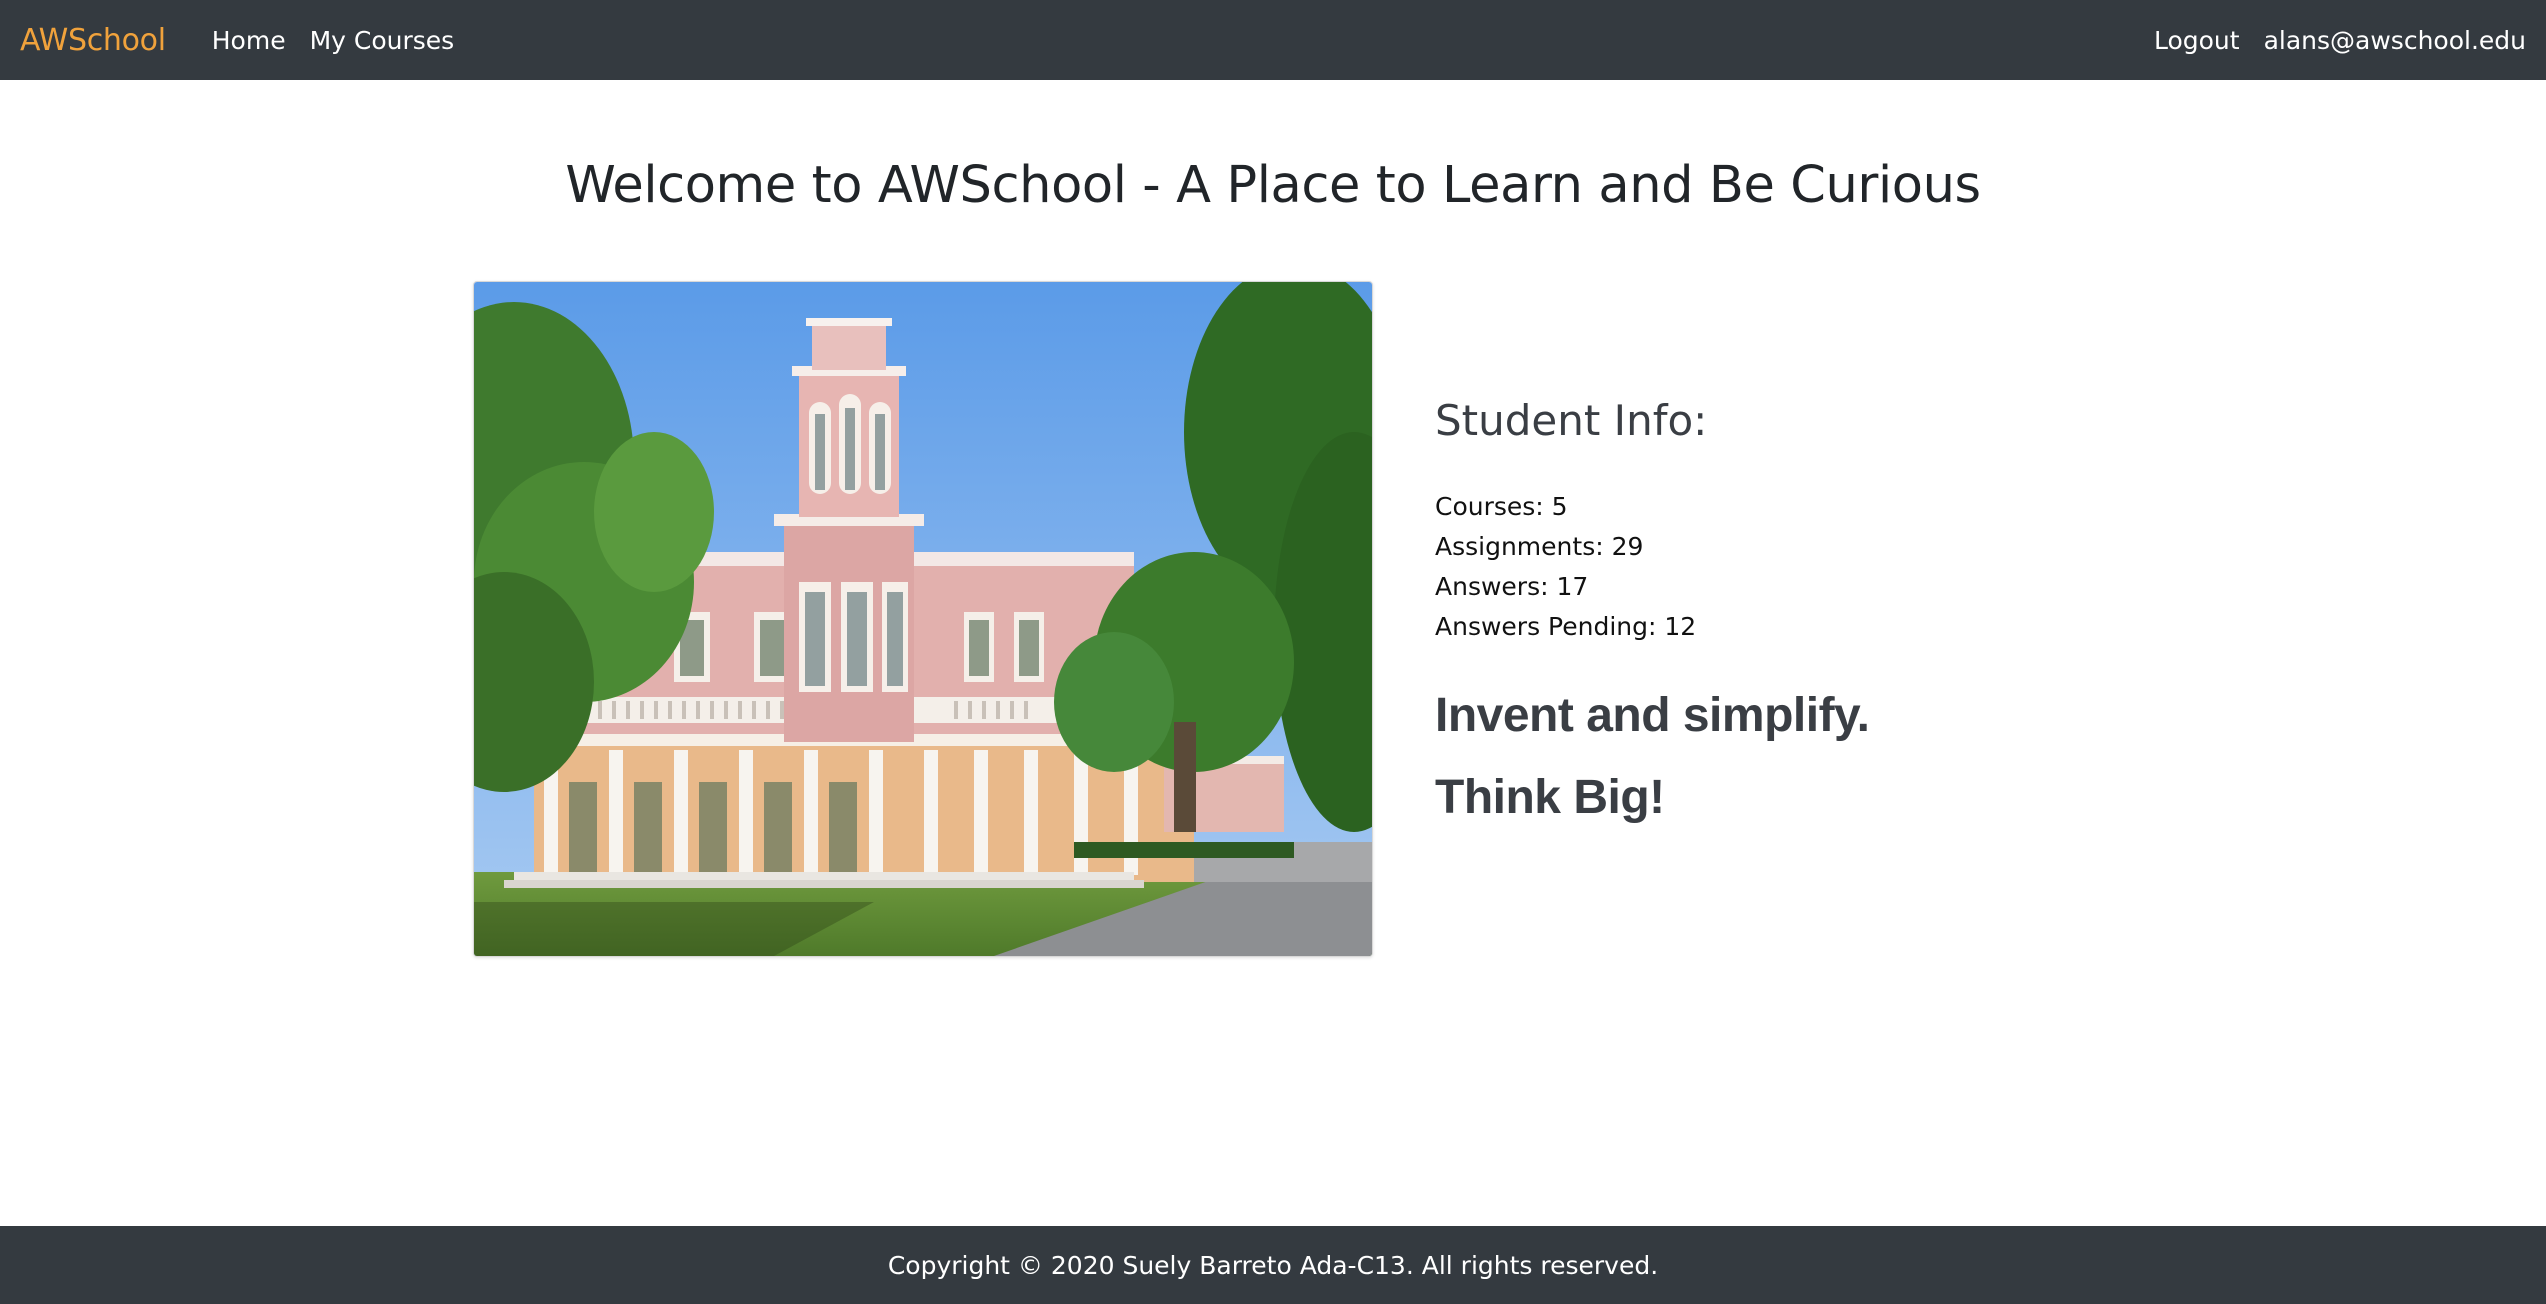 This screenshot has width=2546, height=1304. What do you see at coordinates (93, 40) in the screenshot?
I see `brand-logo-link: AWSchool` at bounding box center [93, 40].